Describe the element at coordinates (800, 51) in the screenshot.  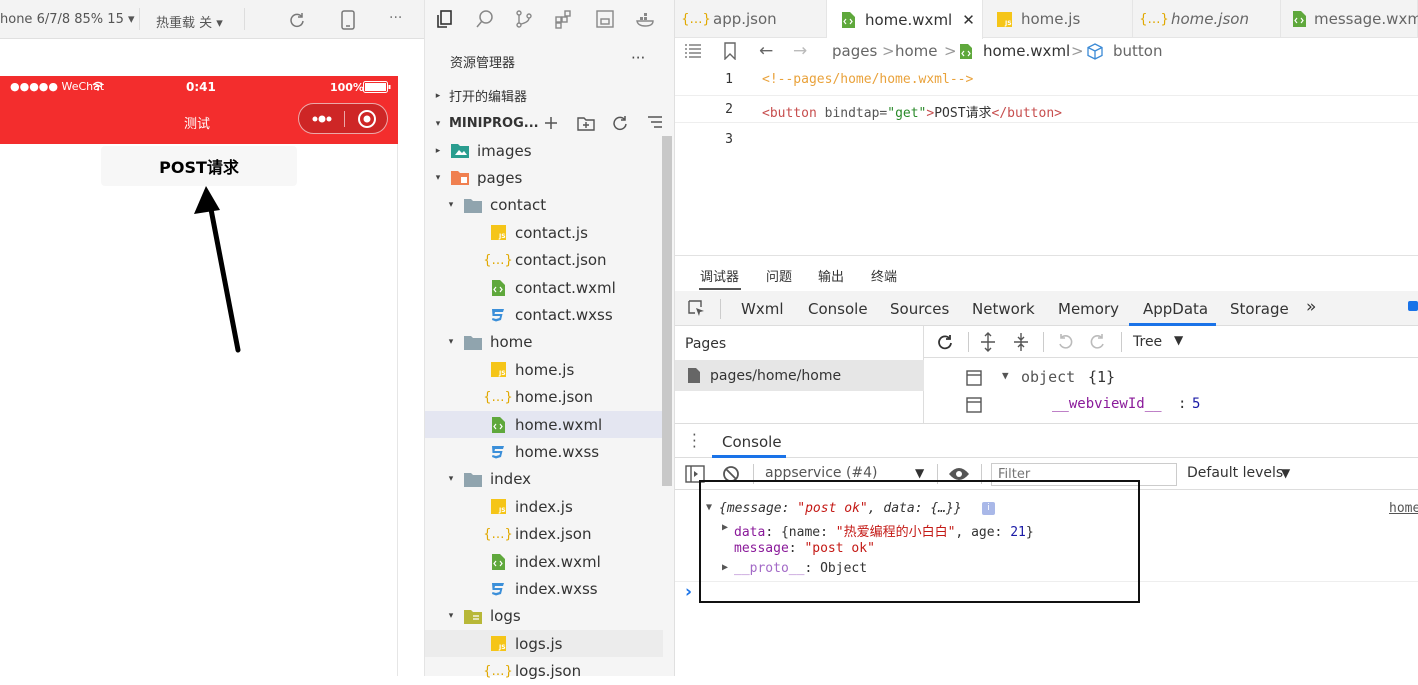
I see `forward-arrow-icon: →` at that location.